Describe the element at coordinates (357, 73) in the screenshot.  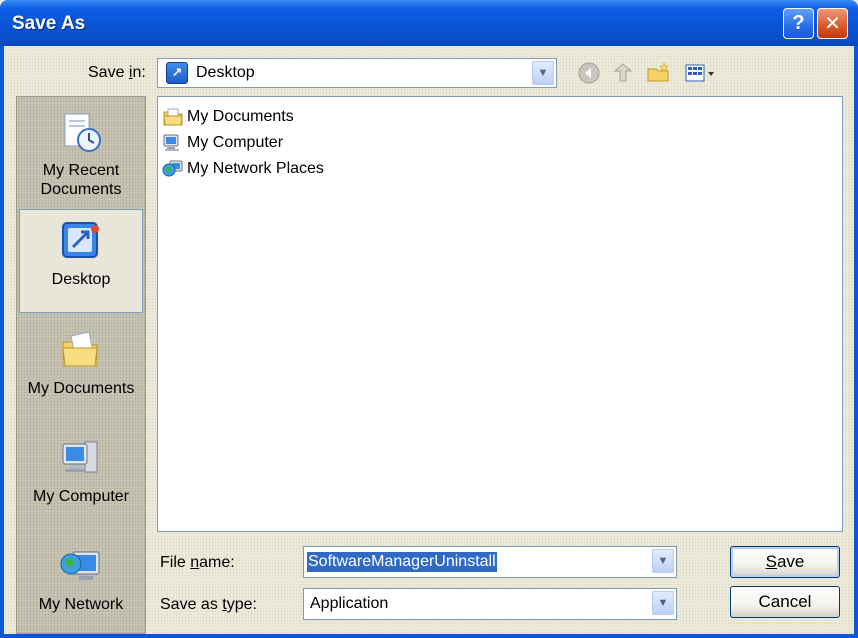
I see `save-in-combobox: ↗ Desktop ▼` at that location.